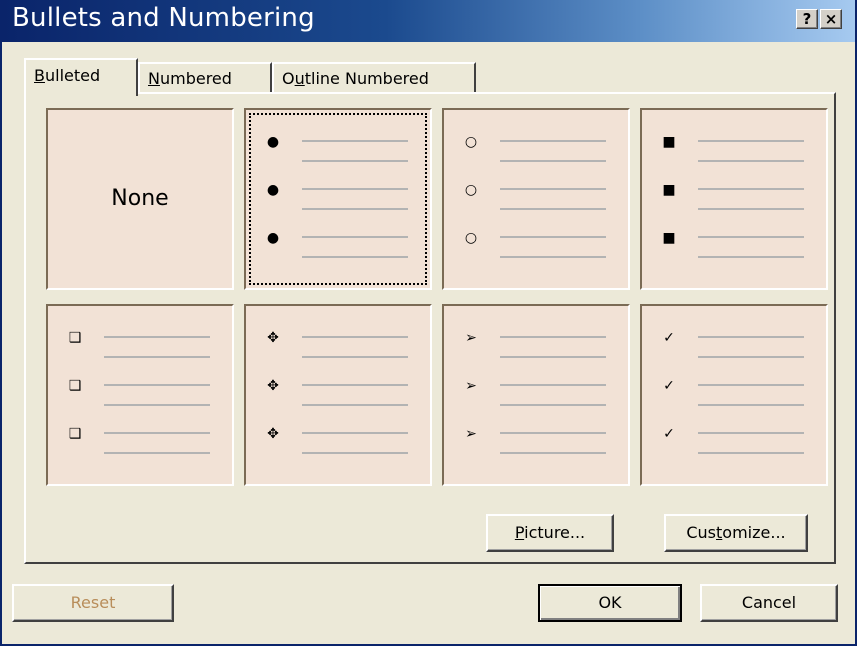 This screenshot has width=857, height=646. What do you see at coordinates (428, 21) in the screenshot?
I see `title-bar: Bullets and Numbering ? ×` at bounding box center [428, 21].